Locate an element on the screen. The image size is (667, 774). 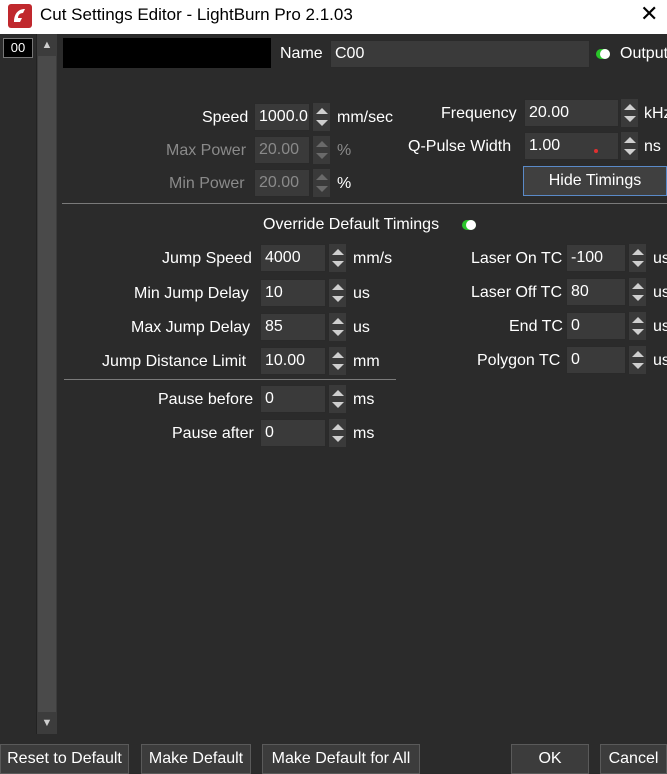
min-power-unit: % is located at coordinates (344, 183).